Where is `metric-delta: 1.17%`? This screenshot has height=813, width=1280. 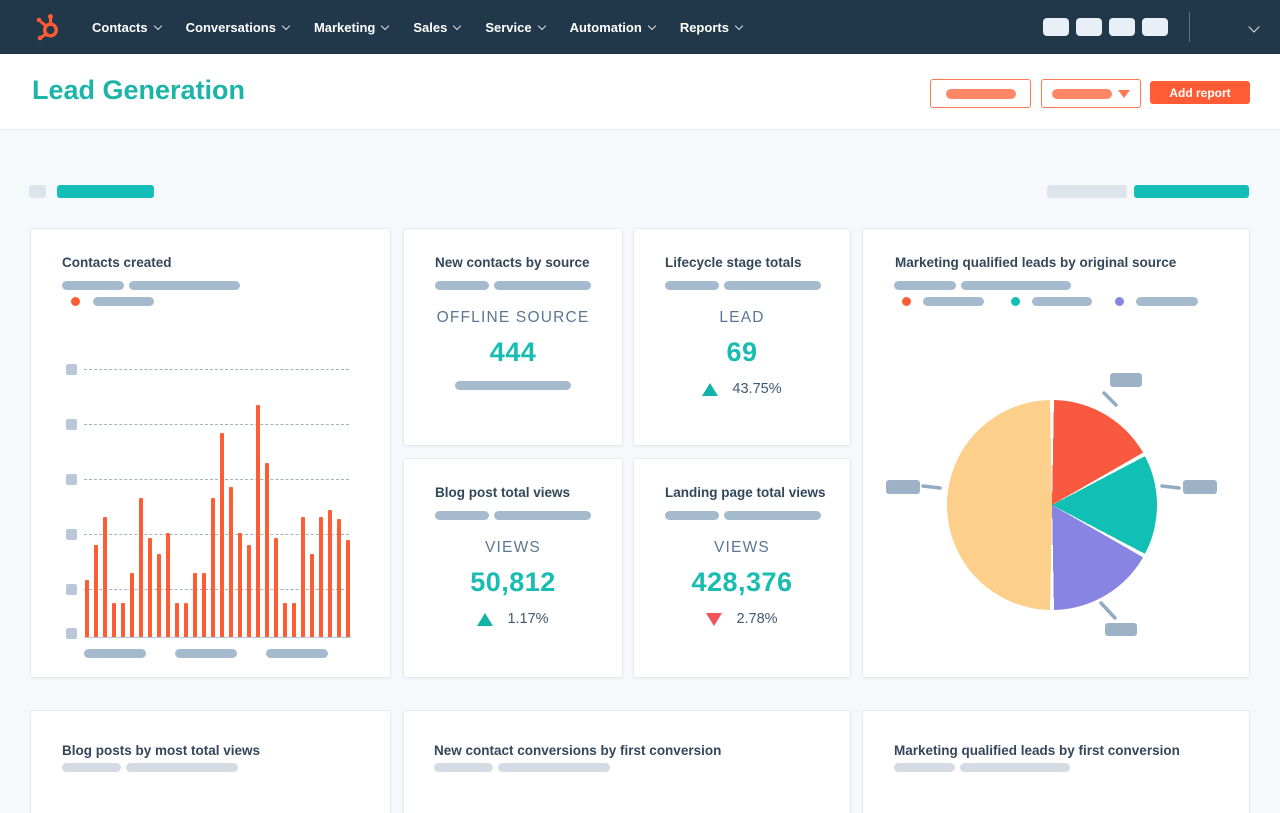 metric-delta: 1.17% is located at coordinates (513, 619).